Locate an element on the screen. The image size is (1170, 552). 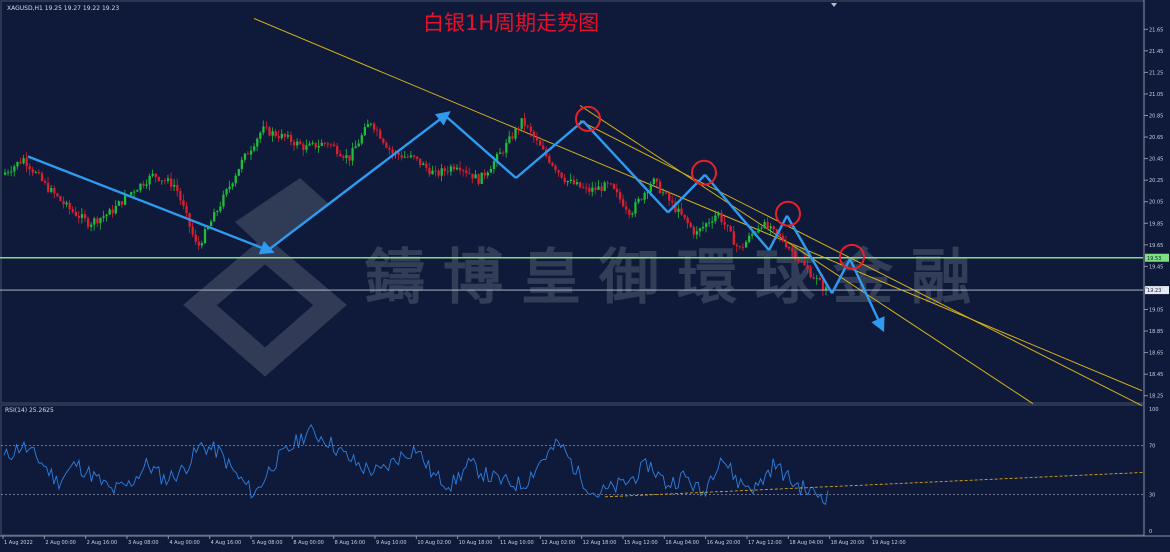
price-tick-label: 19.25 is located at coordinates (1156, 289).